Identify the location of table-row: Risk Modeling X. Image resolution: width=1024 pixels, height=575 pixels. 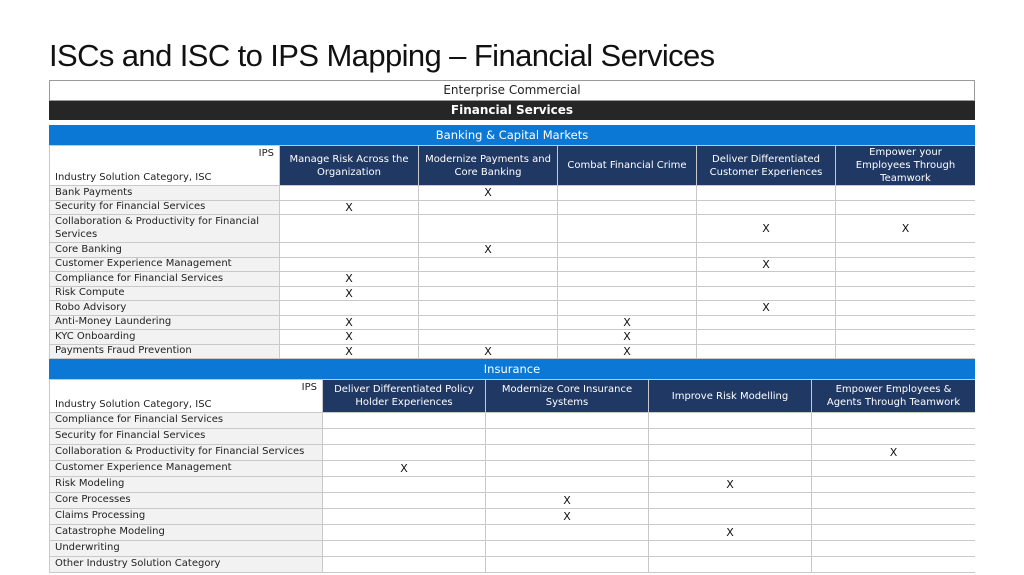
(512, 484).